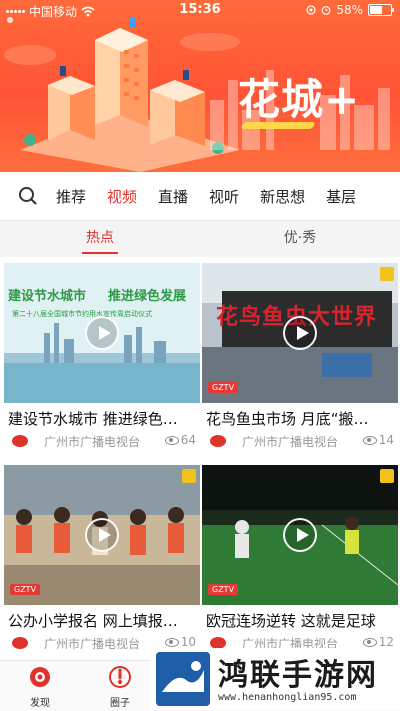 The image size is (400, 711). What do you see at coordinates (200, 196) in the screenshot?
I see `category-nav: 推荐 视频 直播 视听 新思想 基层` at bounding box center [200, 196].